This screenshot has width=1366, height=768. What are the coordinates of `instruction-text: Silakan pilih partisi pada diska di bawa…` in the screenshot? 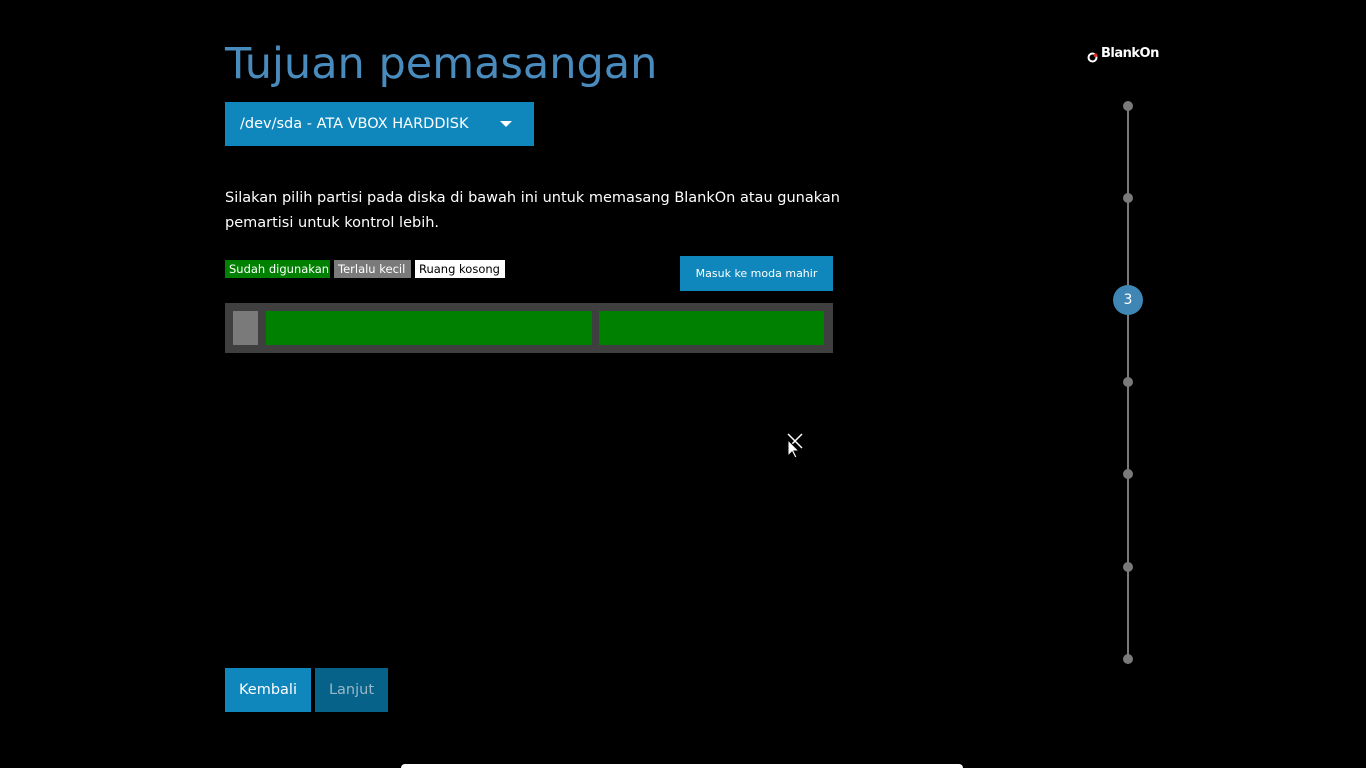 It's located at (532, 210).